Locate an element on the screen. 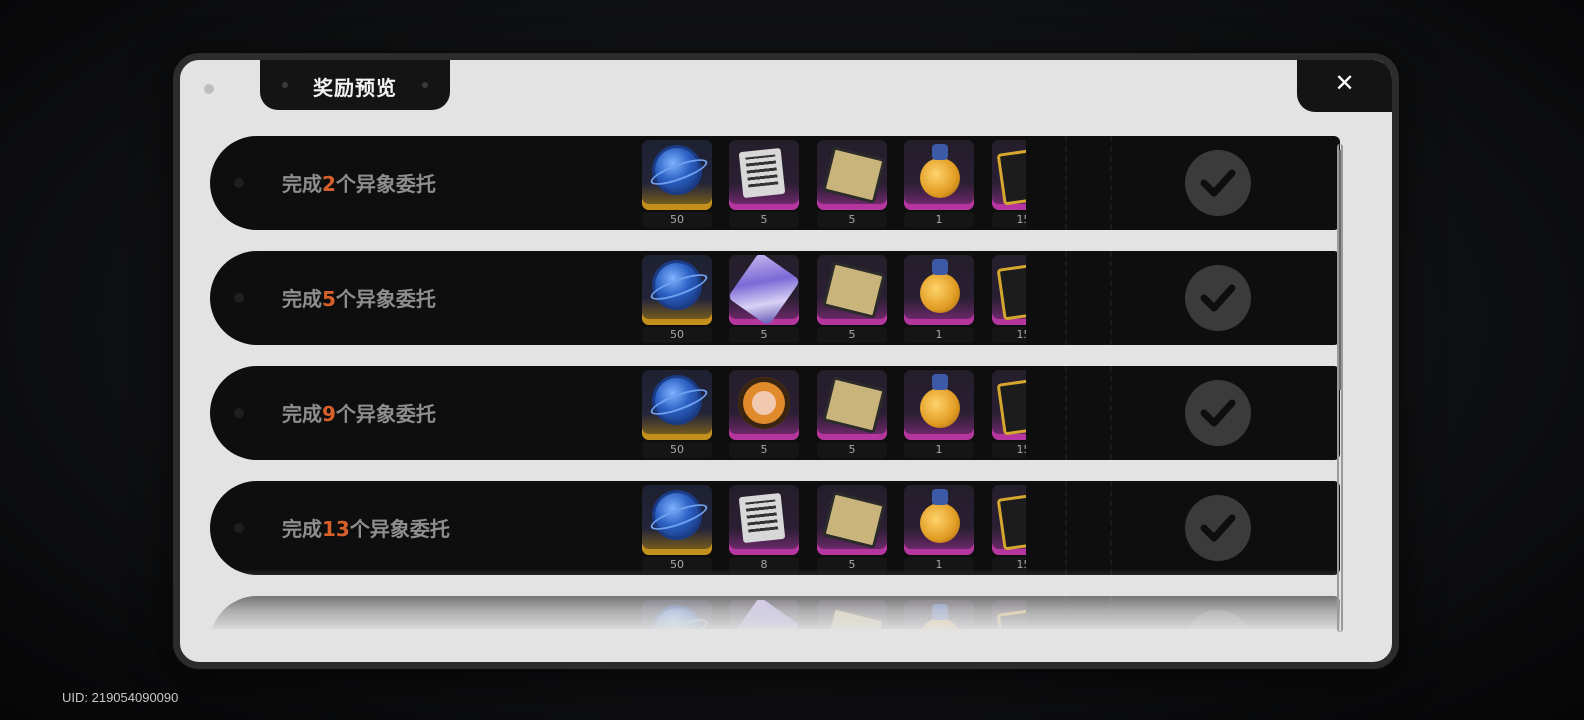 This screenshot has width=1584, height=720. reward-row: 完成9个异象委托 50 5 5 1 150 is located at coordinates (775, 413).